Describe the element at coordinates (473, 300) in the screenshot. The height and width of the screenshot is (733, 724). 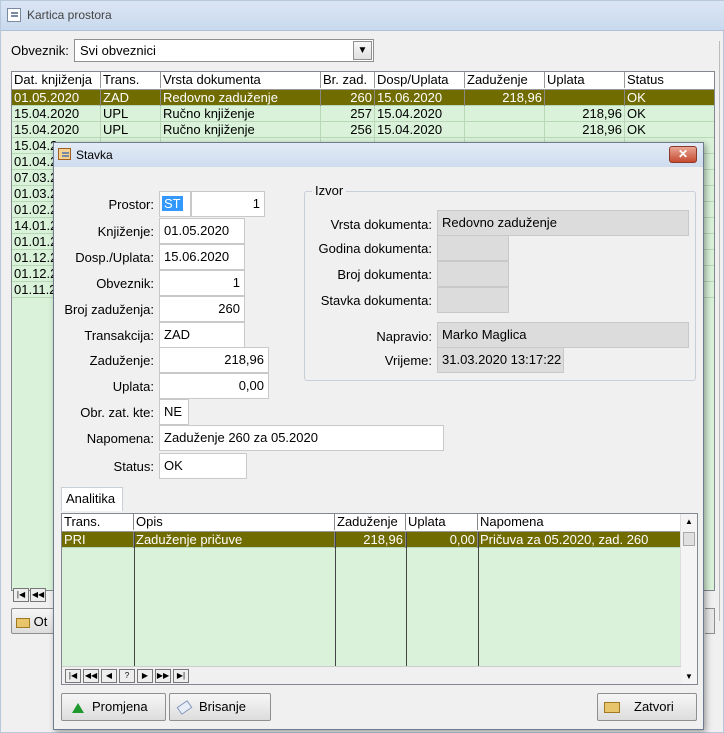
I see `stavka-dokumenta-field` at that location.